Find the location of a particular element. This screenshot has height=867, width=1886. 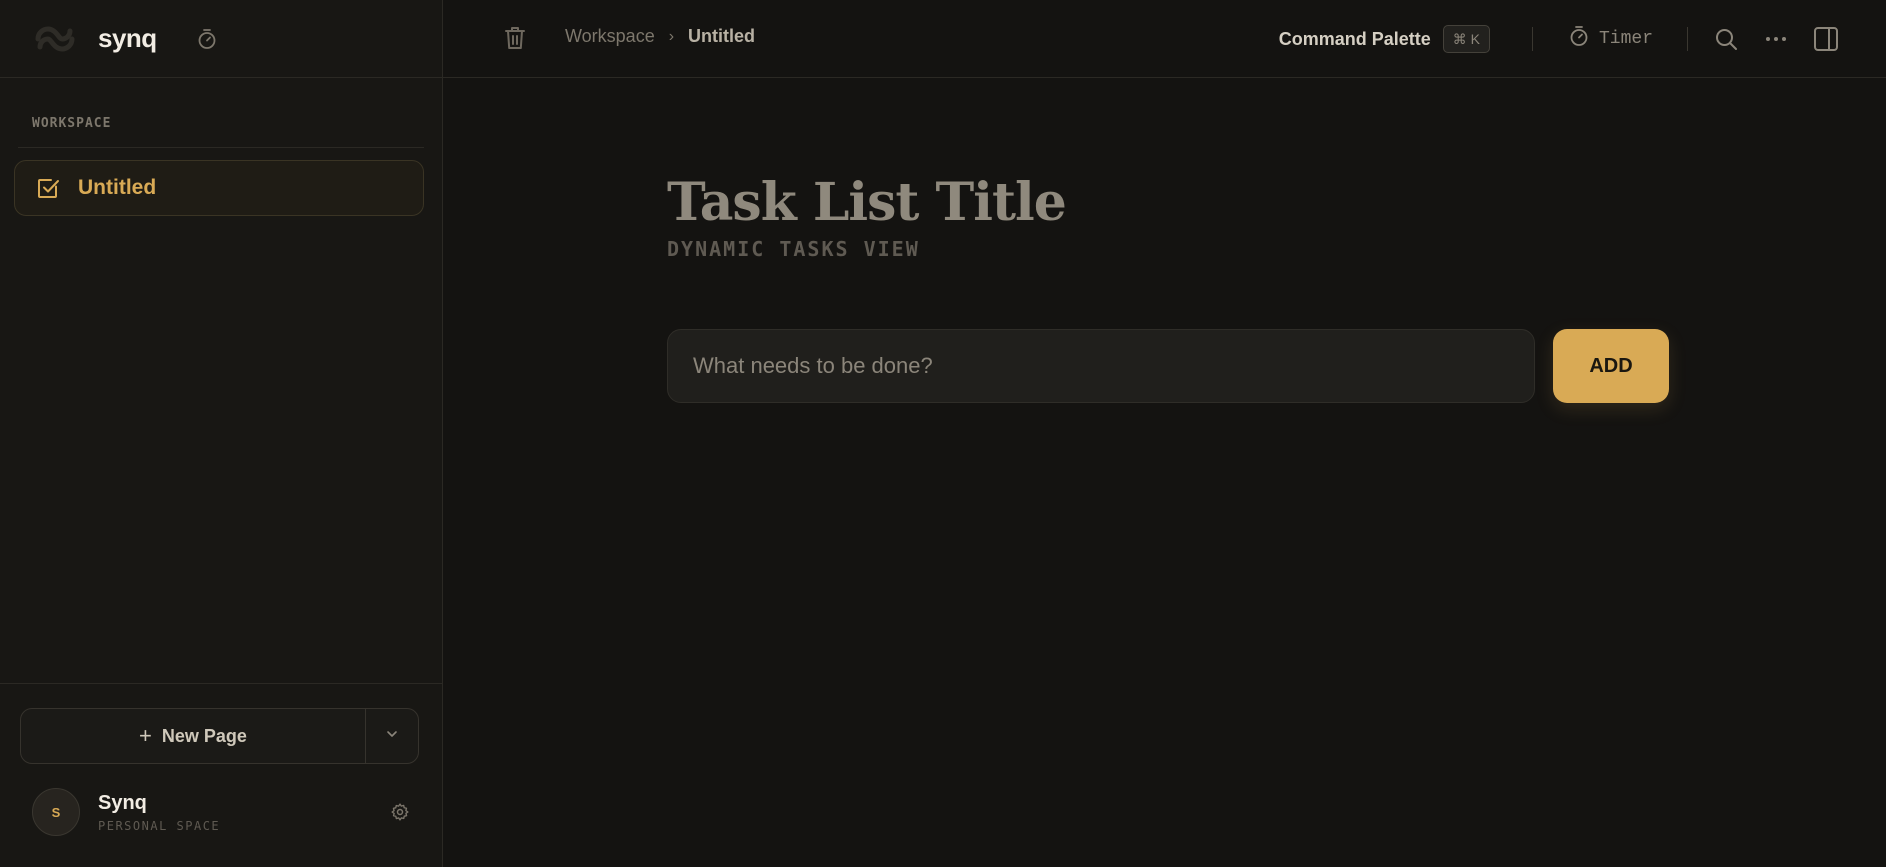

timer-button: Timer is located at coordinates (1611, 39).